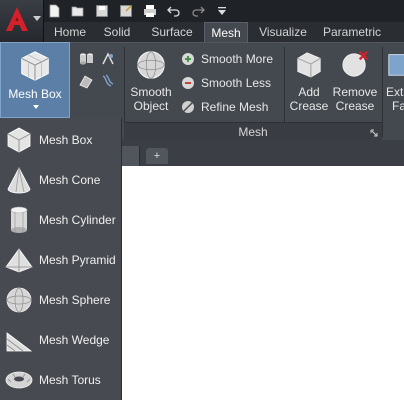 Image resolution: width=404 pixels, height=400 pixels. What do you see at coordinates (131, 156) in the screenshot?
I see `document-tab` at bounding box center [131, 156].